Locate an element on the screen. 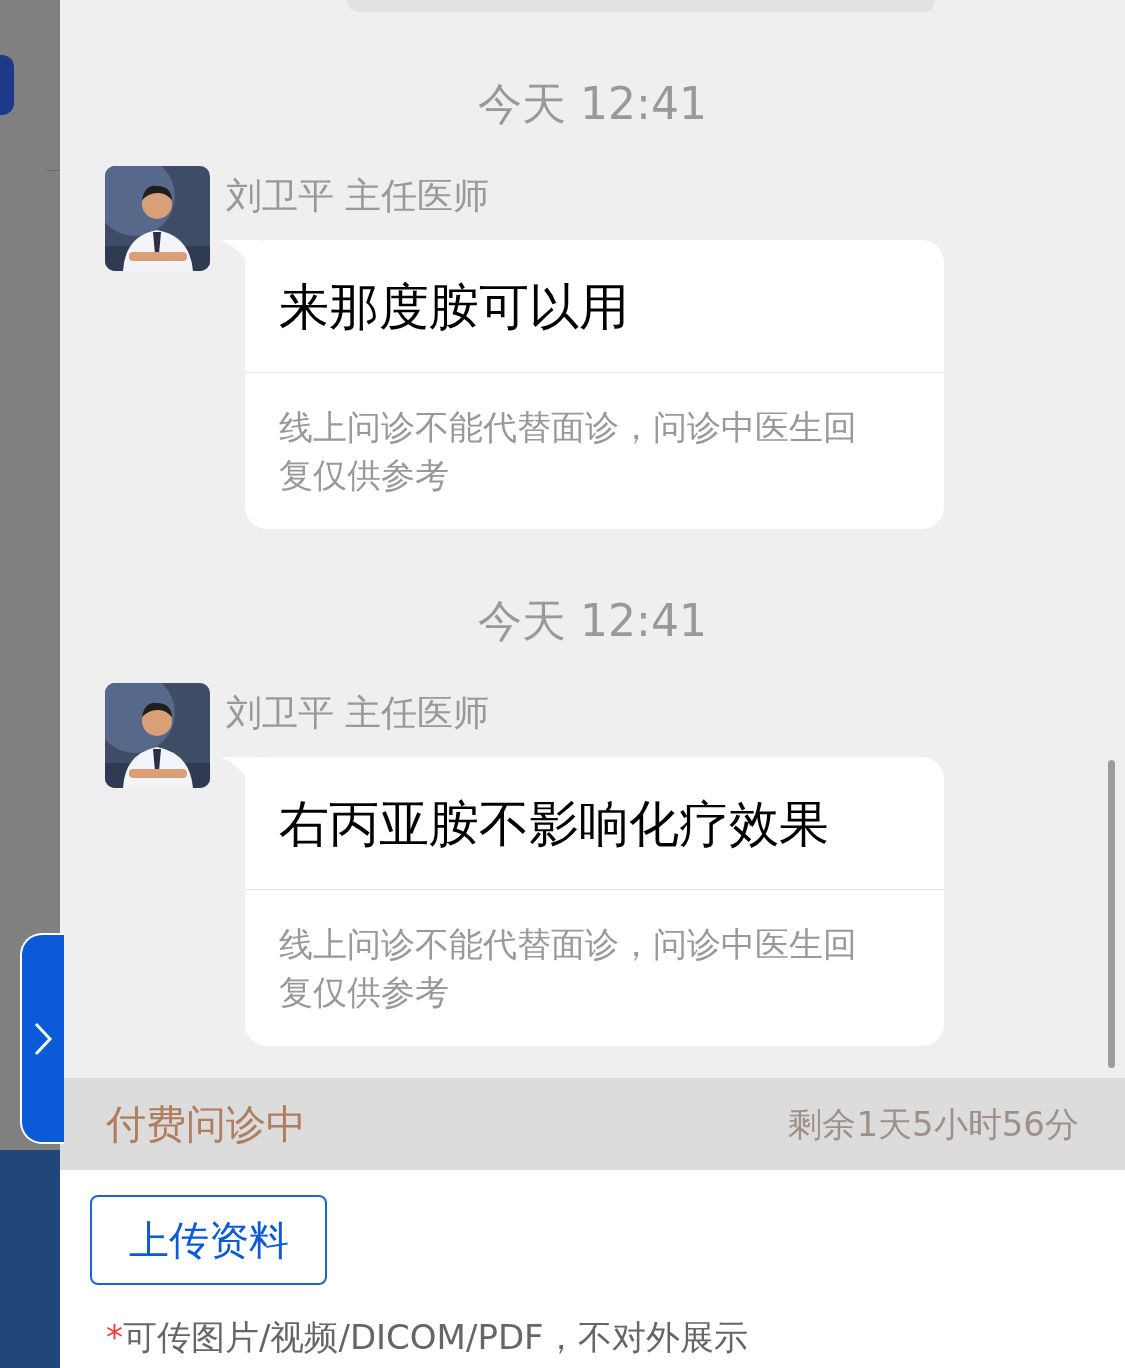 The image size is (1125, 1368). expand-button is located at coordinates (42, 1038).